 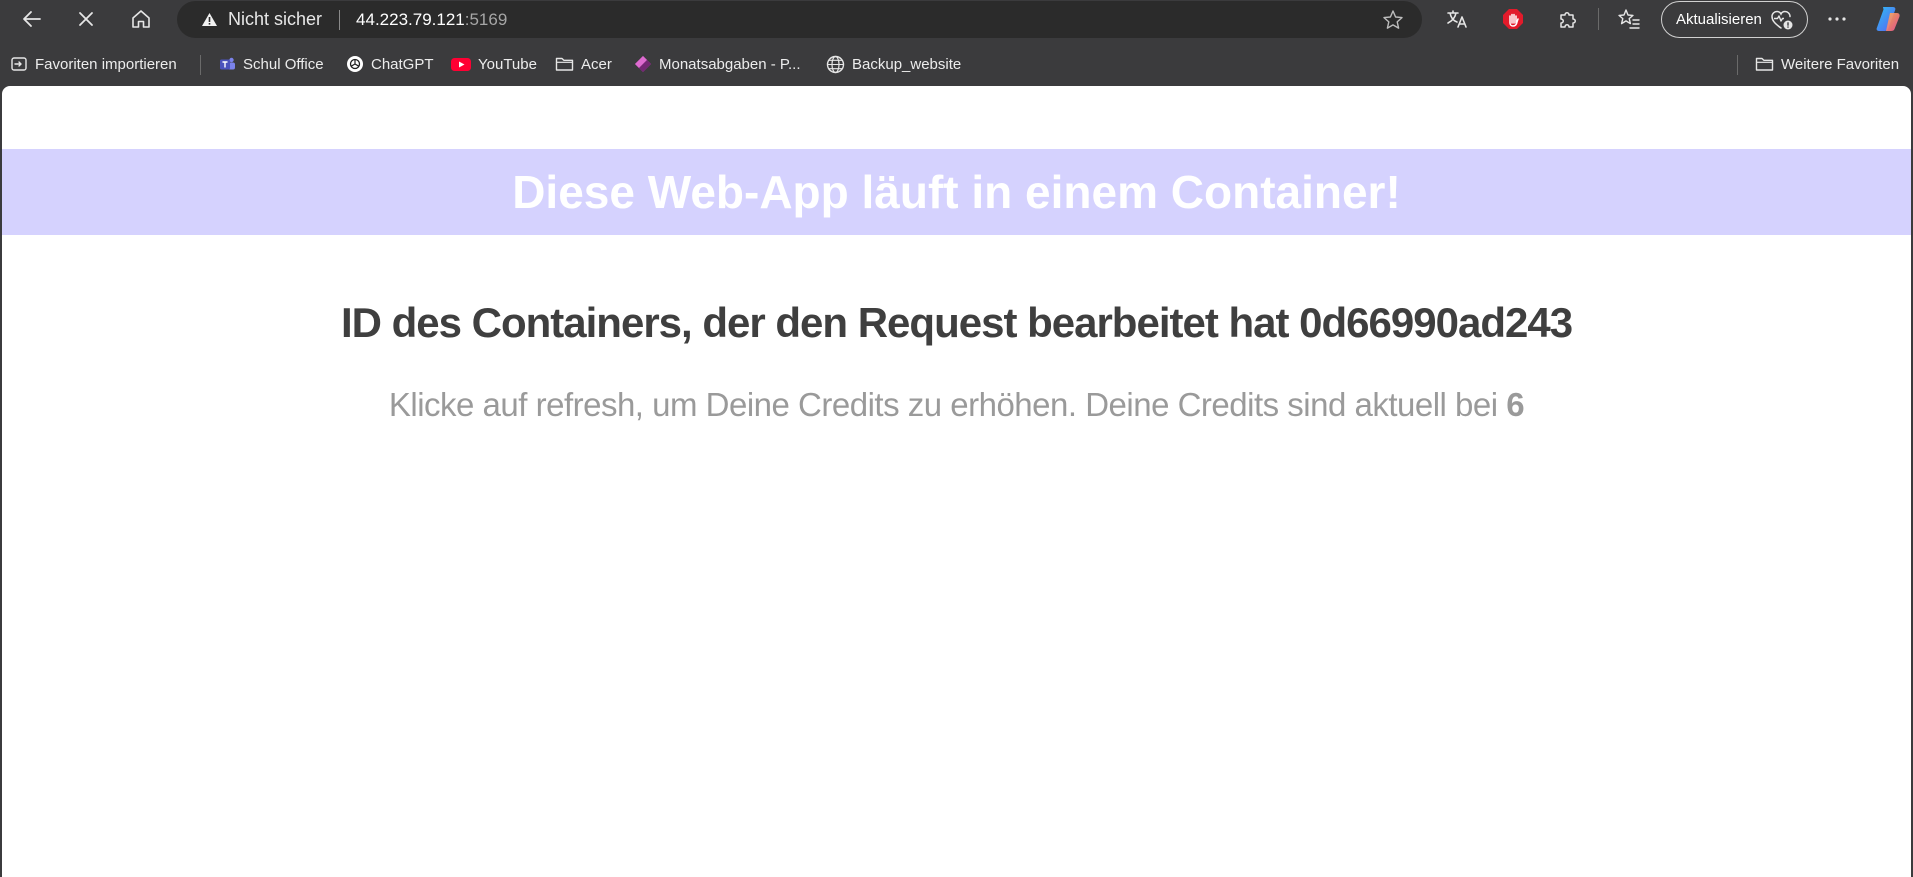 I want to click on adblock-extension-button, so click(x=1513, y=19).